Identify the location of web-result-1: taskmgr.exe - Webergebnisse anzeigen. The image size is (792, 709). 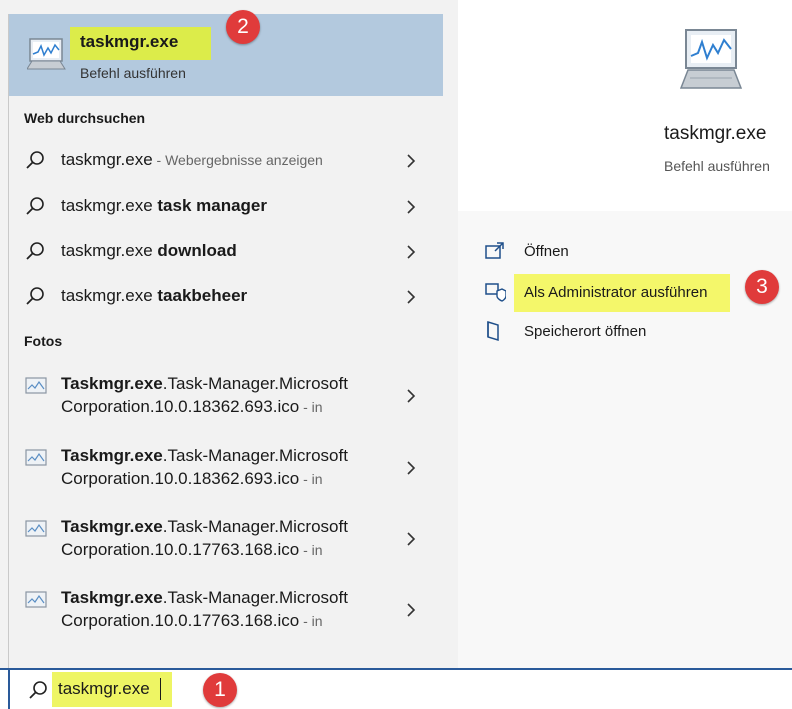
(226, 161).